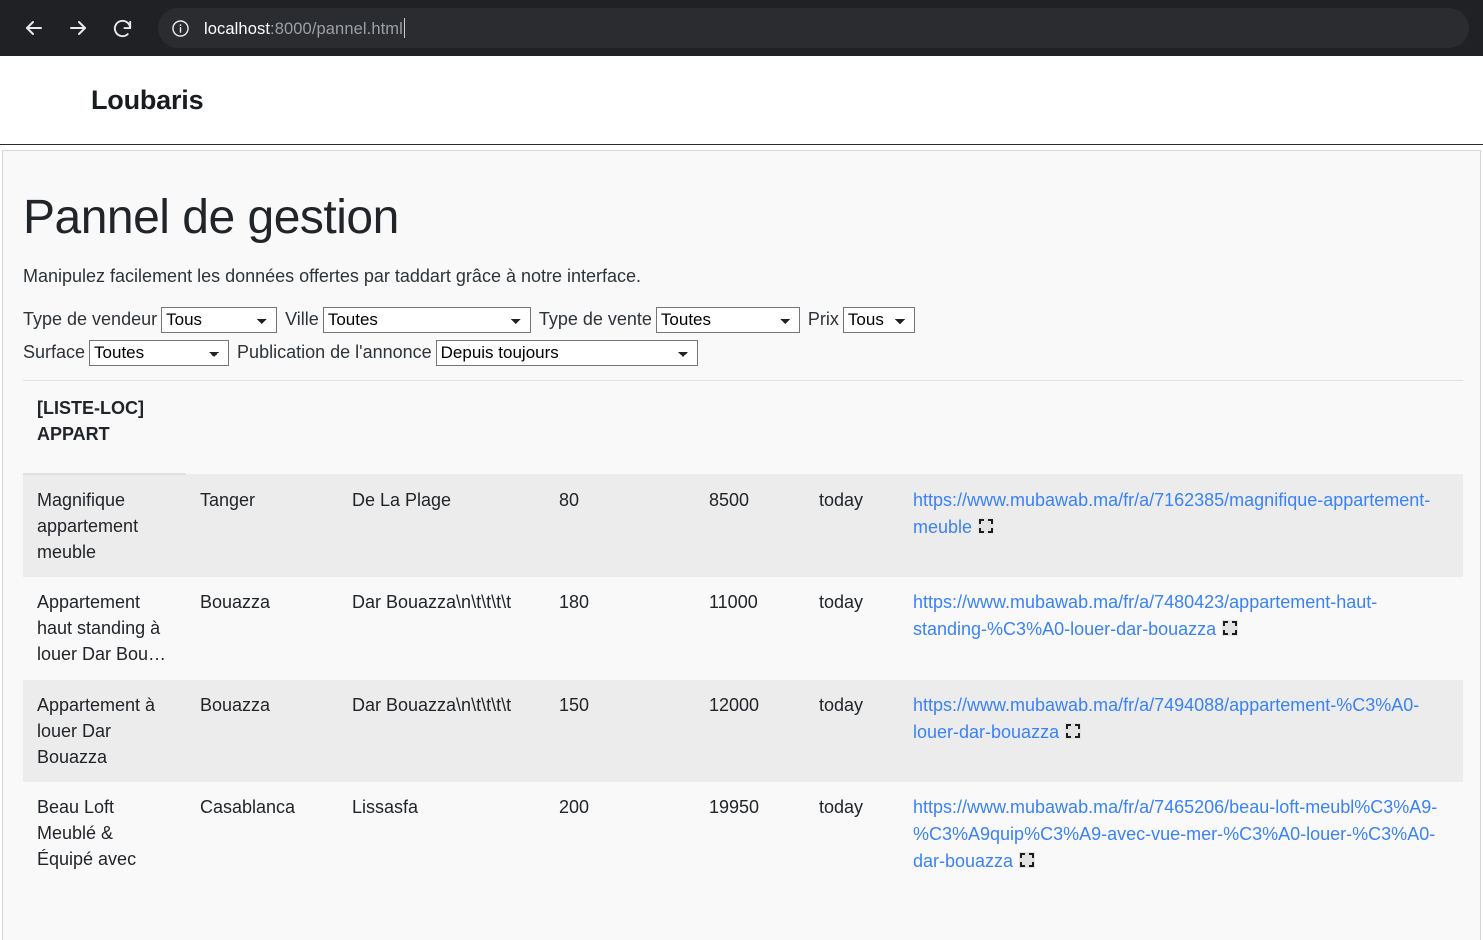  What do you see at coordinates (336, 28) in the screenshot?
I see `url-path: :8000/pannel.html` at bounding box center [336, 28].